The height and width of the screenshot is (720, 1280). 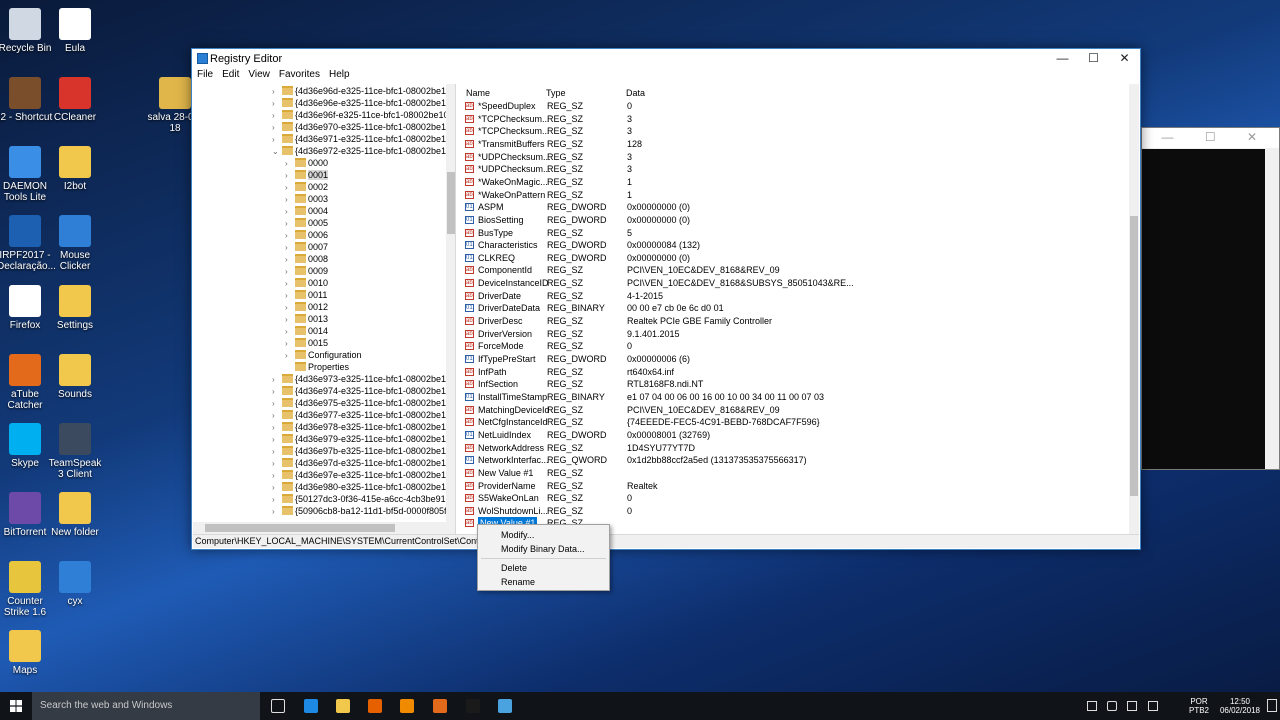 I want to click on value-row: BiosSetting REG_DWORD 0x00000000 (0), so click(x=794, y=220).